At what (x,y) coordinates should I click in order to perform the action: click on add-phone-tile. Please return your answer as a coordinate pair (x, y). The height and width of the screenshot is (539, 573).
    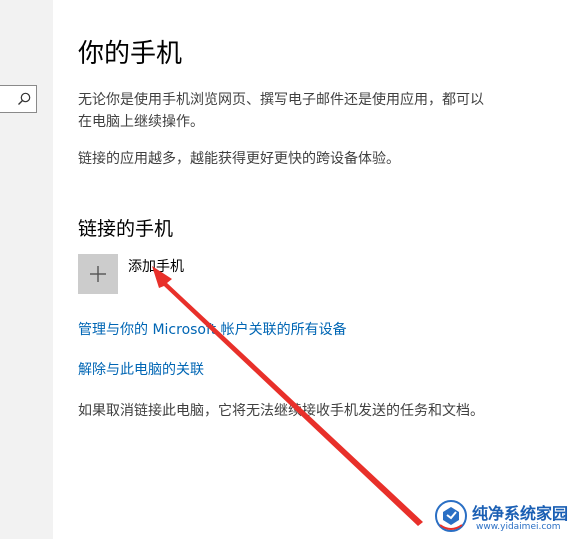
    Looking at the image, I should click on (98, 274).